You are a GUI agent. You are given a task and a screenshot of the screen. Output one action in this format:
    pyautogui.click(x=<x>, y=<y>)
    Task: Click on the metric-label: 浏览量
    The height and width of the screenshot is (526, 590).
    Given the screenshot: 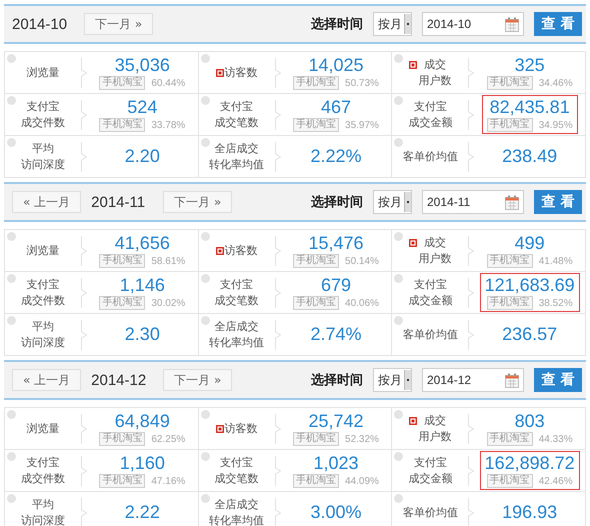 What is the action you would take?
    pyautogui.click(x=43, y=428)
    